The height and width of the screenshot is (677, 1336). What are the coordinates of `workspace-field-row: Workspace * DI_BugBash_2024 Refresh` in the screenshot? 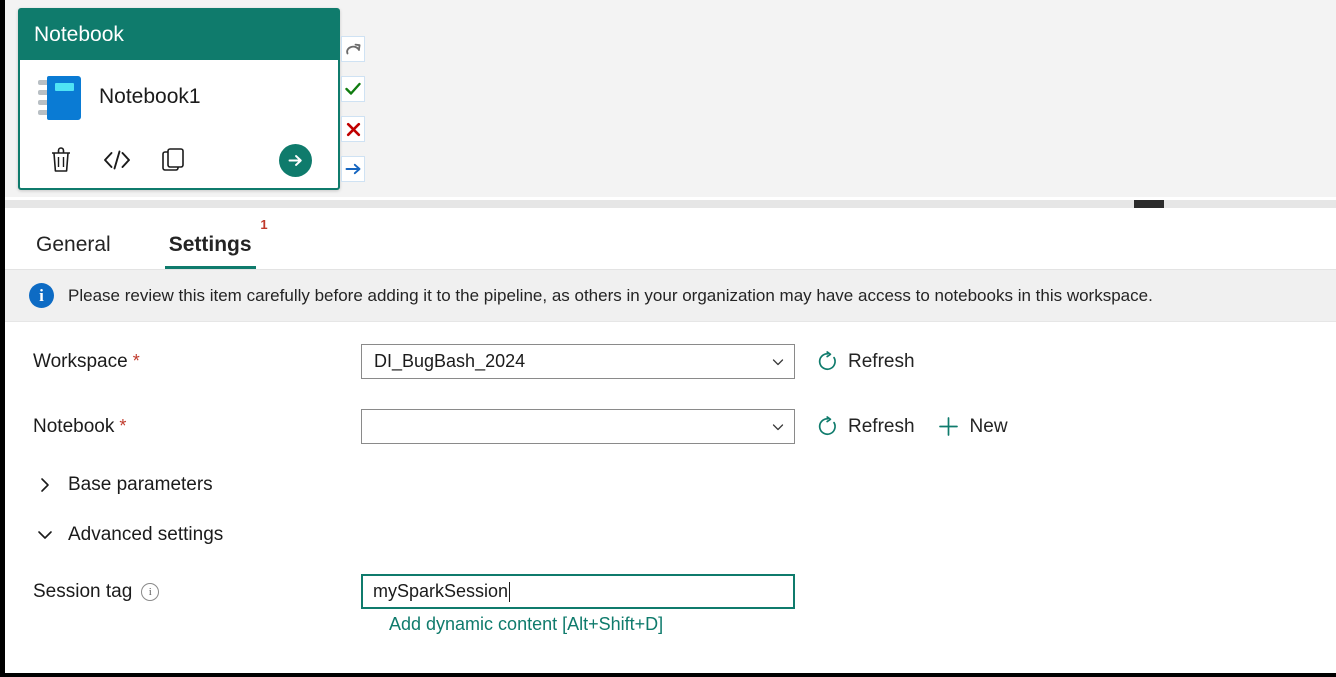 It's located at (670, 361).